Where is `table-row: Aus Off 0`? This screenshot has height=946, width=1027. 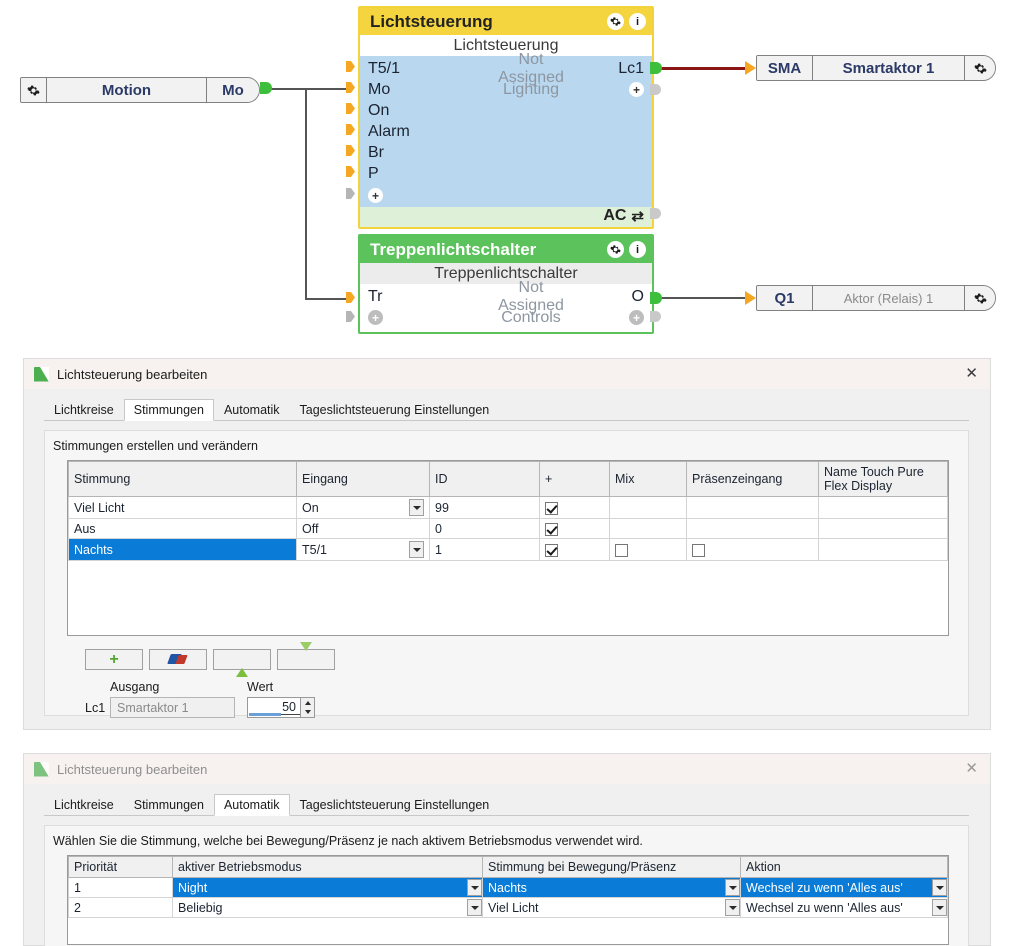
table-row: Aus Off 0 is located at coordinates (508, 528).